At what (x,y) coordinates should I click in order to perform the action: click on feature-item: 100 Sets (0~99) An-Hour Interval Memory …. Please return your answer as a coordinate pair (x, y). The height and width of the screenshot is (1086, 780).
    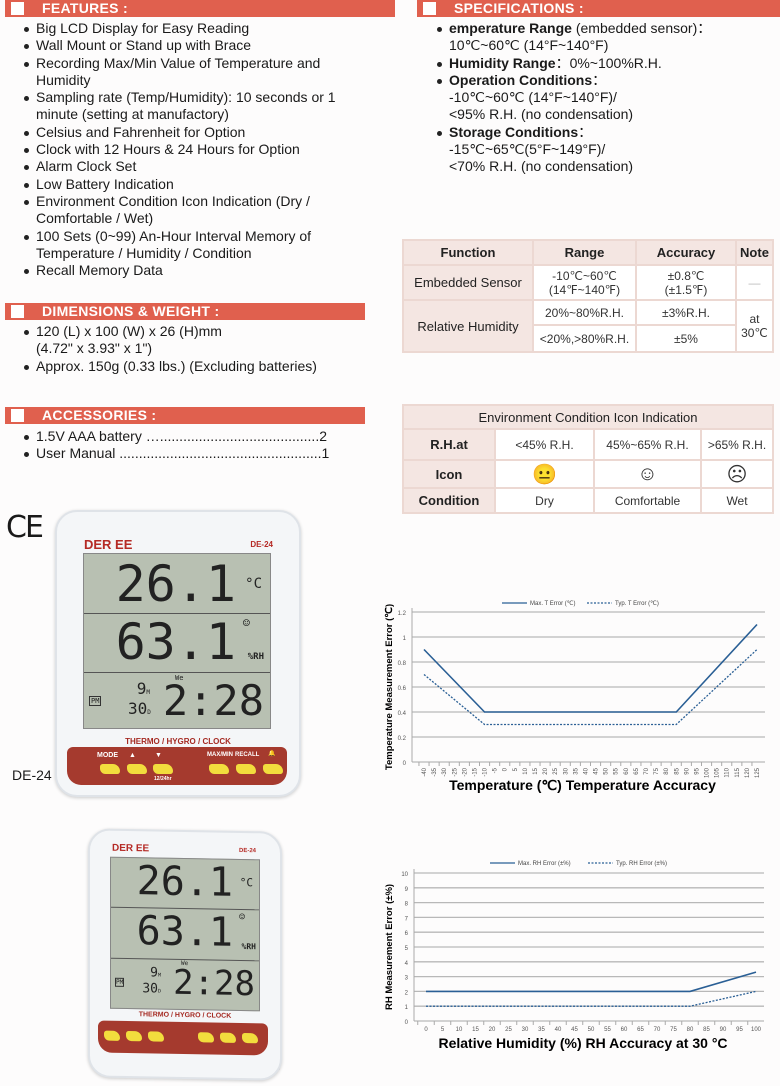
    Looking at the image, I should click on (194, 245).